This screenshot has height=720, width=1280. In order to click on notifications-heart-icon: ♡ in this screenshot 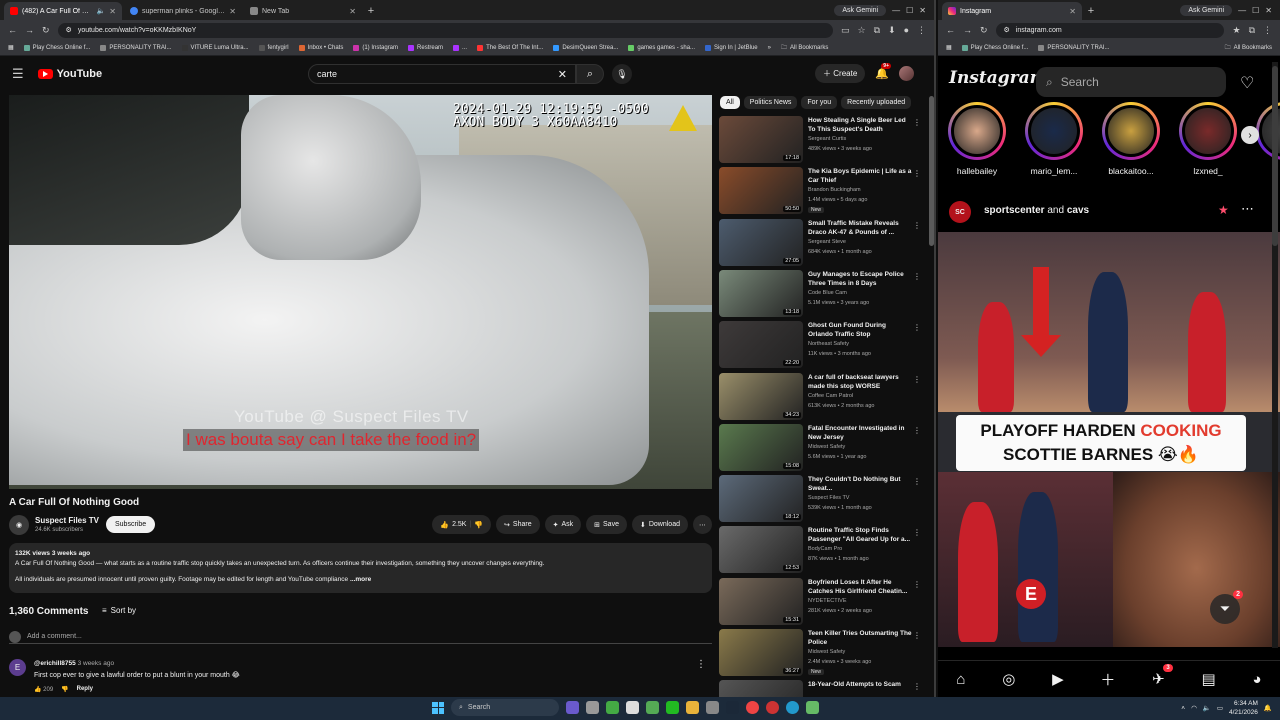, I will do `click(1247, 83)`.